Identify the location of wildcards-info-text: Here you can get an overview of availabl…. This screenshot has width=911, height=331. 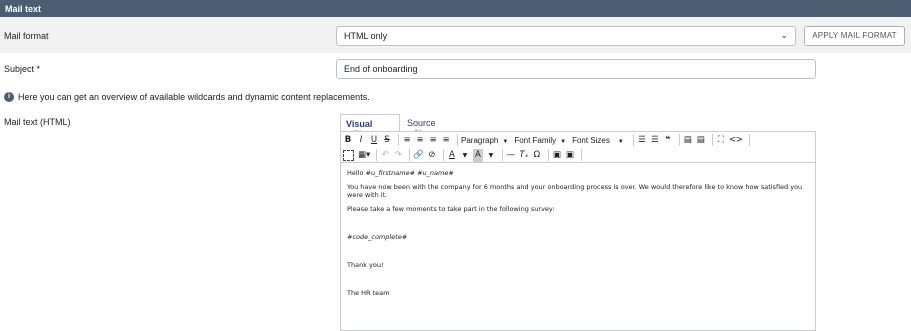
(194, 97).